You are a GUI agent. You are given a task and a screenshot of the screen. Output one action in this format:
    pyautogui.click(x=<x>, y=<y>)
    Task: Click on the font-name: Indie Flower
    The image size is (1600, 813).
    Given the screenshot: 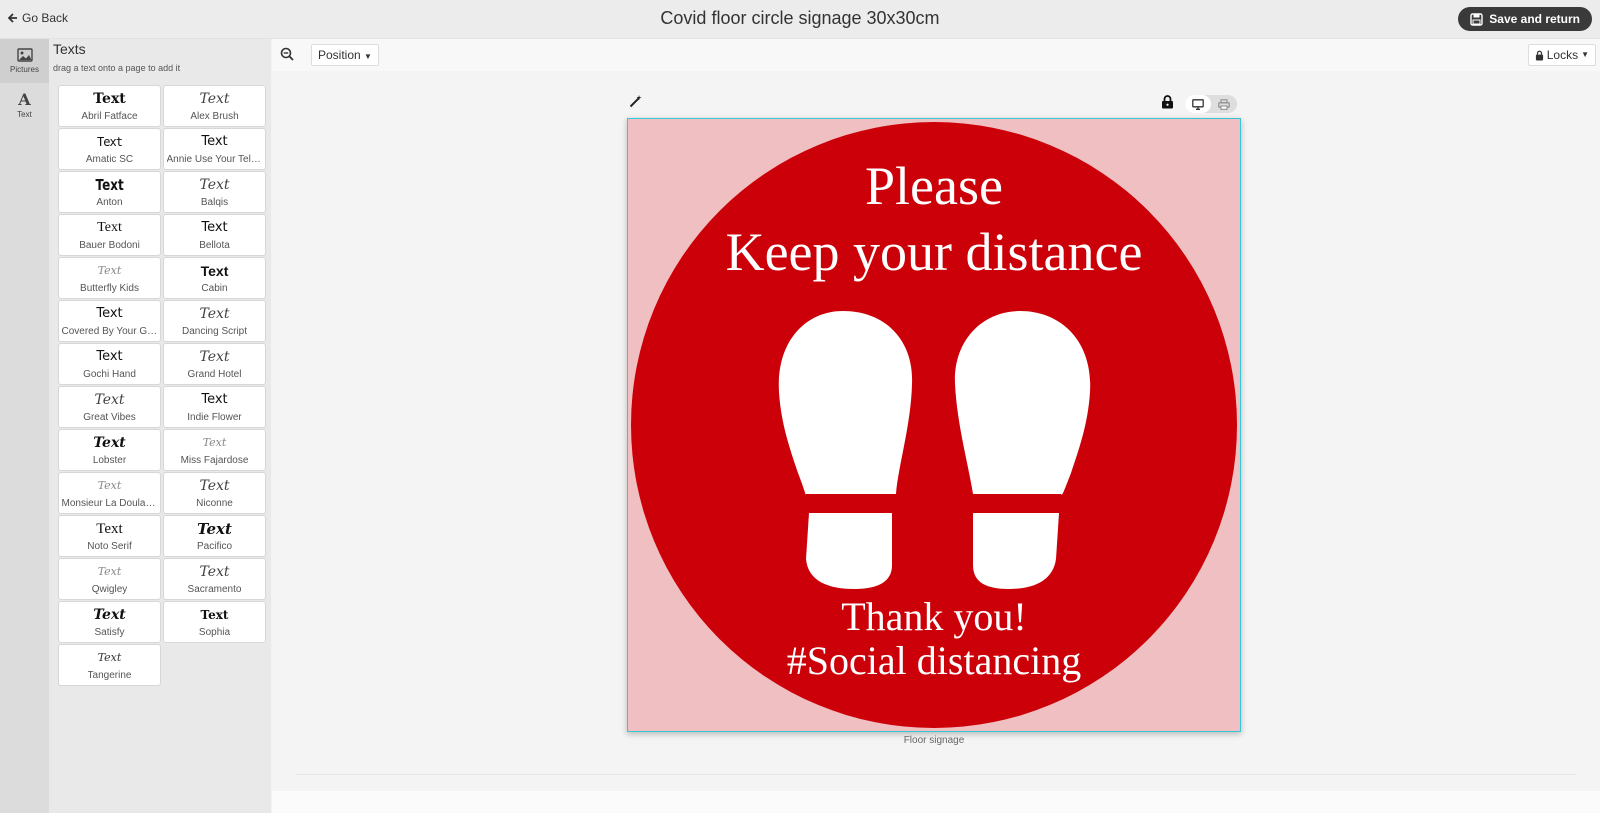 What is the action you would take?
    pyautogui.click(x=214, y=417)
    